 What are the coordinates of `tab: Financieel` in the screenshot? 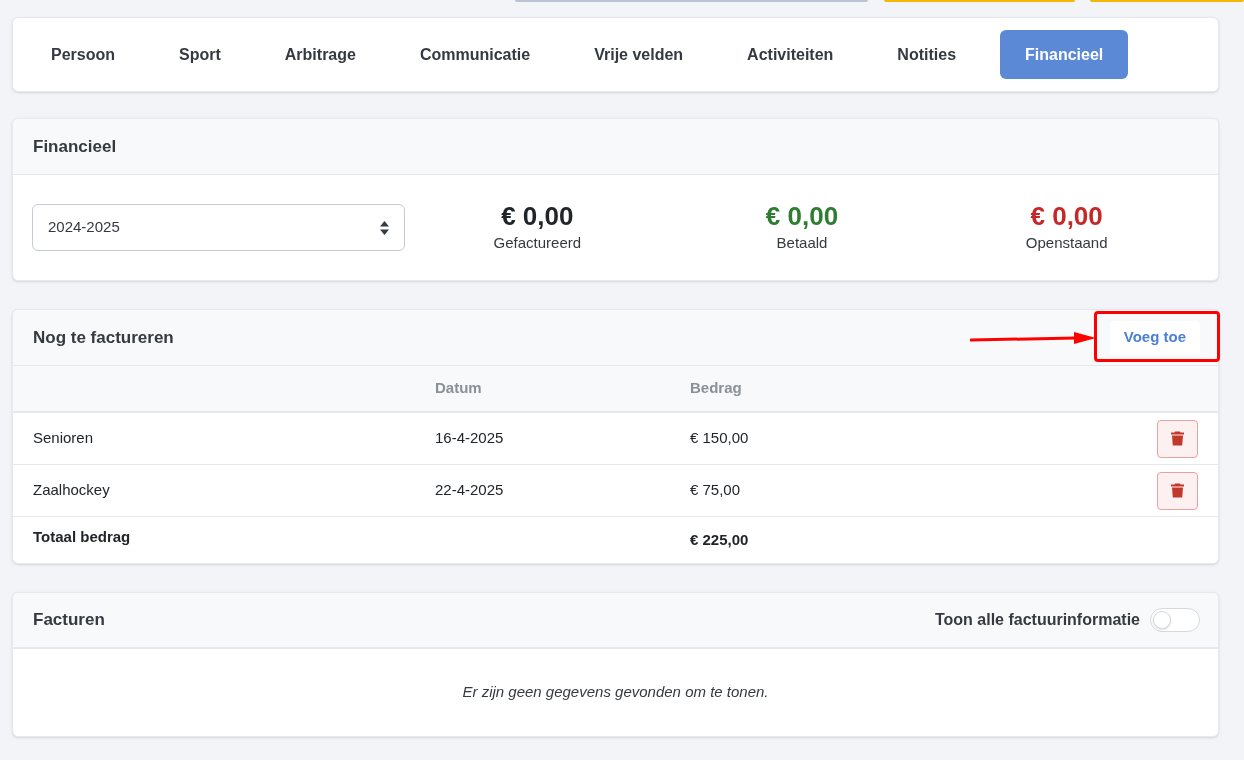 It's located at (1064, 54).